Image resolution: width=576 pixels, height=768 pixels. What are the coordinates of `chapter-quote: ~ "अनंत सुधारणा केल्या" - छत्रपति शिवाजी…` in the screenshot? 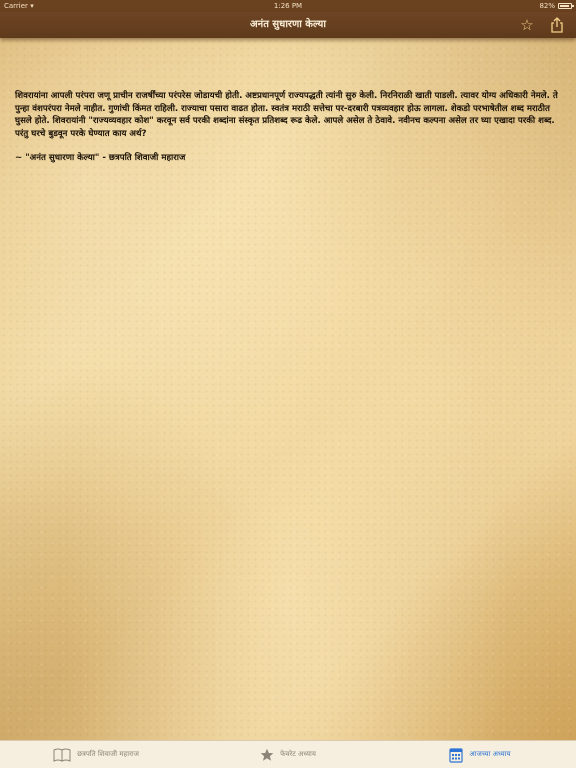 It's located at (100, 158).